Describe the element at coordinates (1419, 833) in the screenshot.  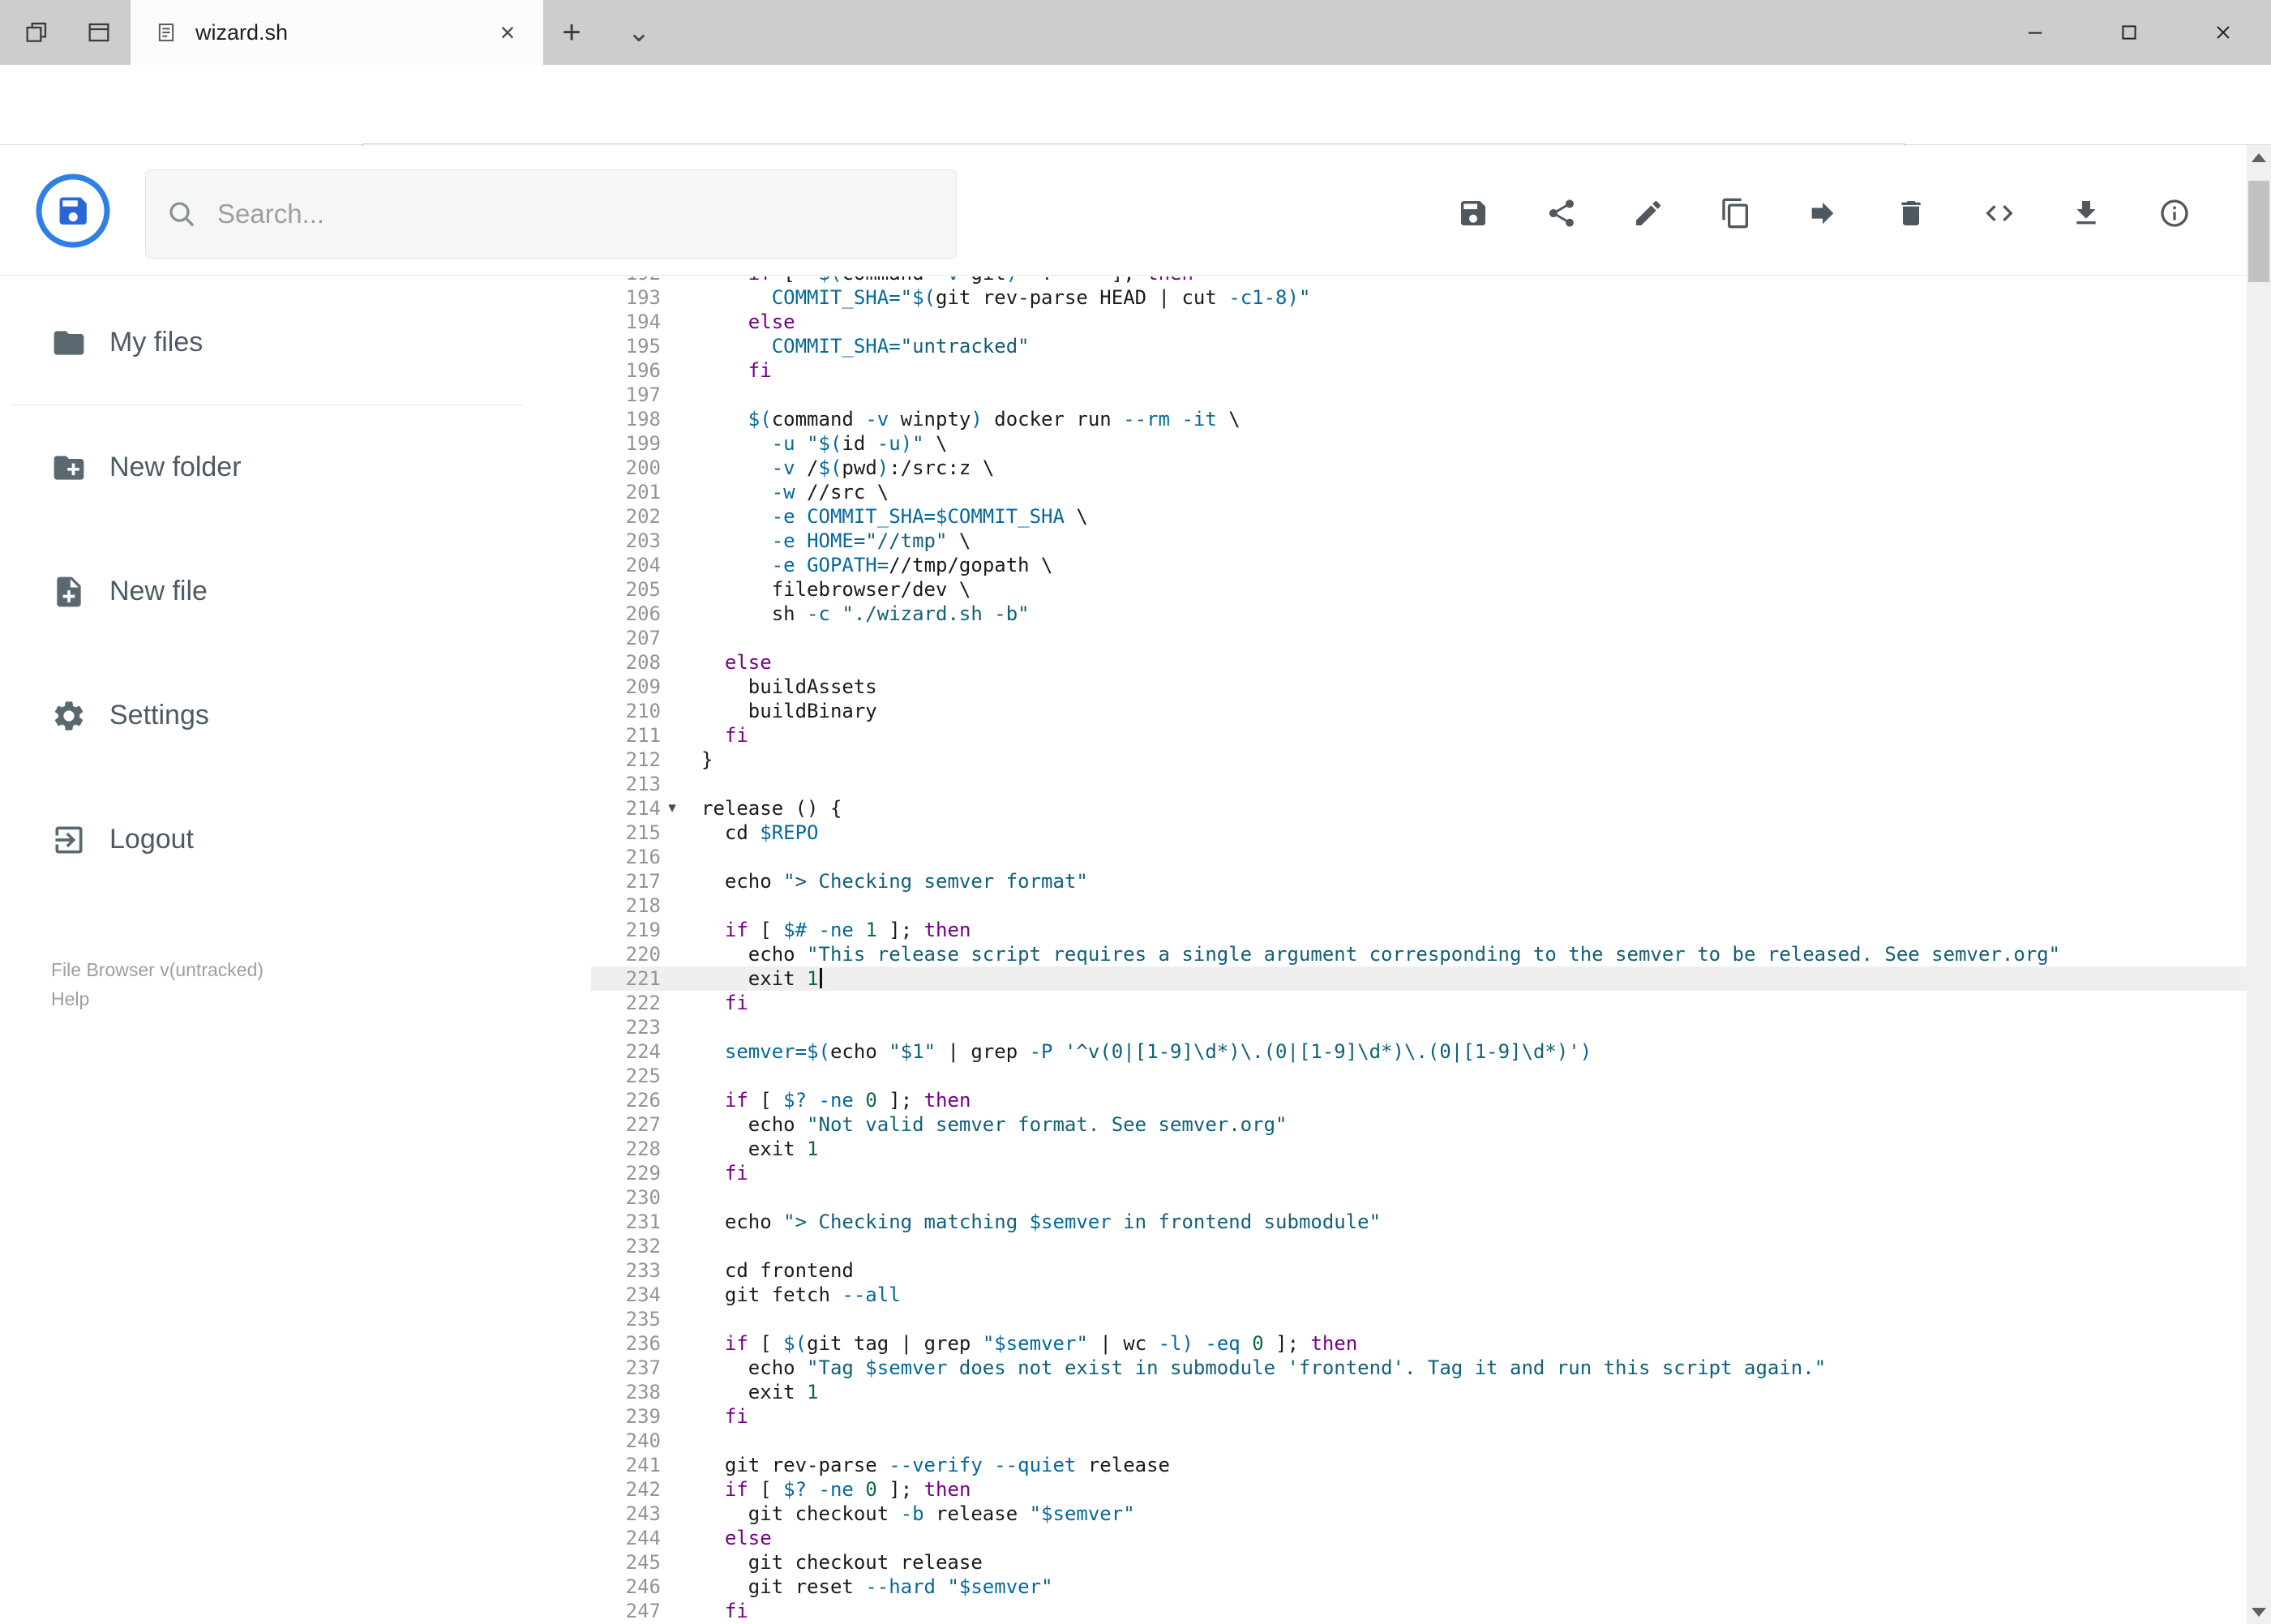
I see `code-line: 215 cd $REPO` at that location.